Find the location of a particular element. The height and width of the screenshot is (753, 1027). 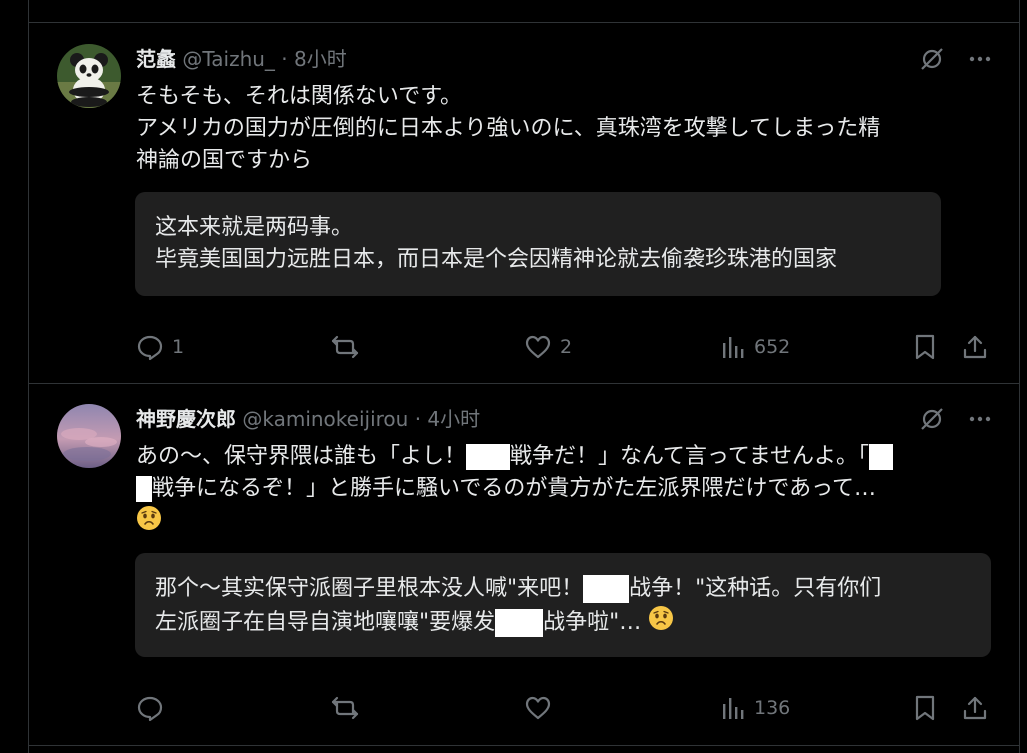

tweet-header: 范蠡 @Taizhu_ · 8小时 is located at coordinates (241, 59).